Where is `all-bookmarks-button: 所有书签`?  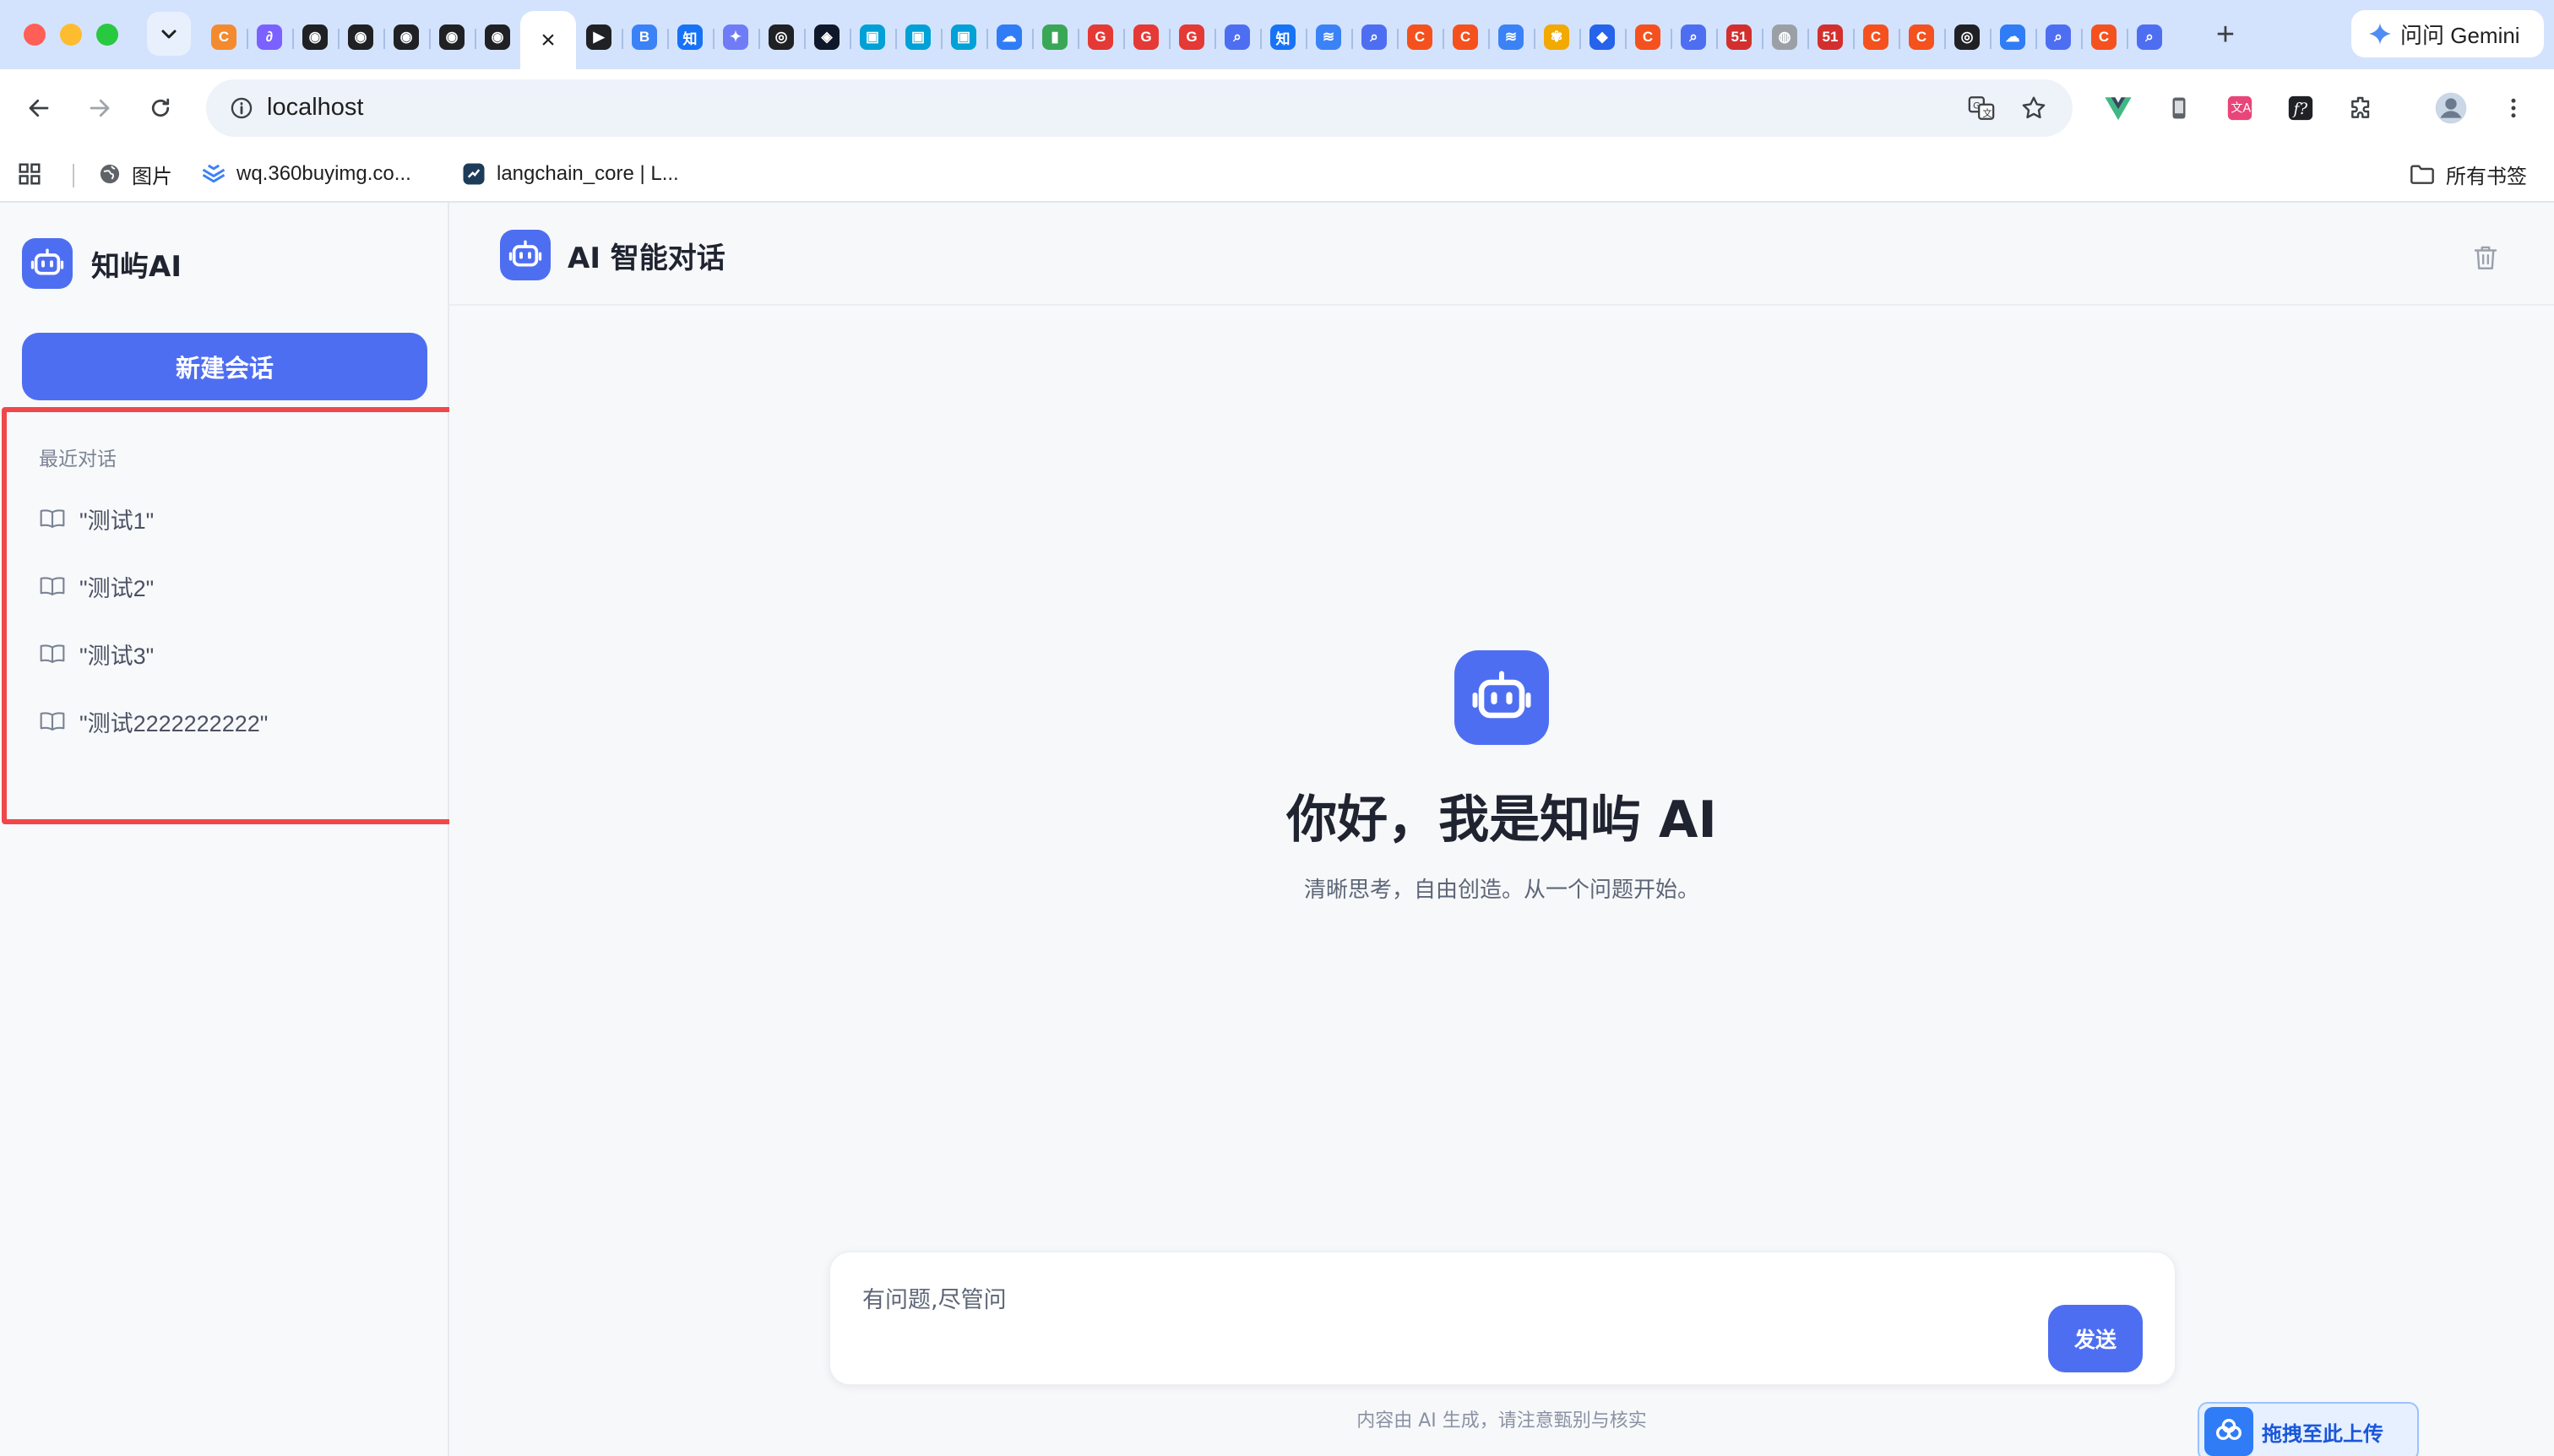 all-bookmarks-button: 所有书签 is located at coordinates (2468, 174).